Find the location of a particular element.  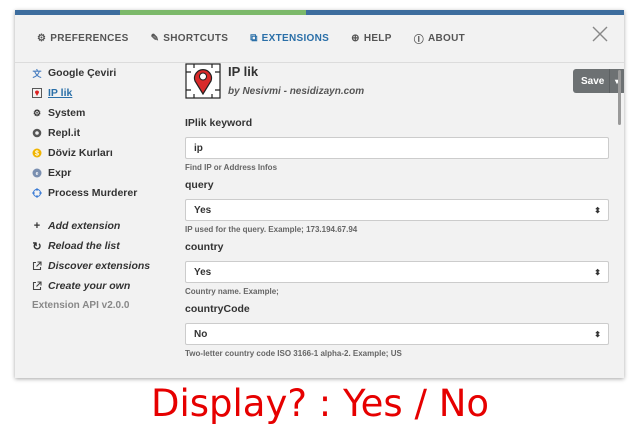

query-value: Yes is located at coordinates (203, 210).